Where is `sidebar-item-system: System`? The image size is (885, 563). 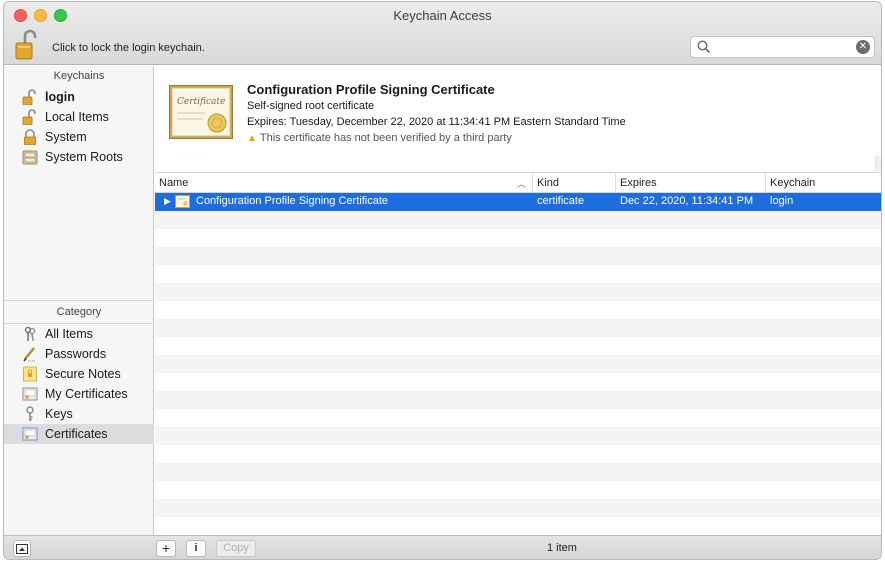
sidebar-item-system: System is located at coordinates (79, 137).